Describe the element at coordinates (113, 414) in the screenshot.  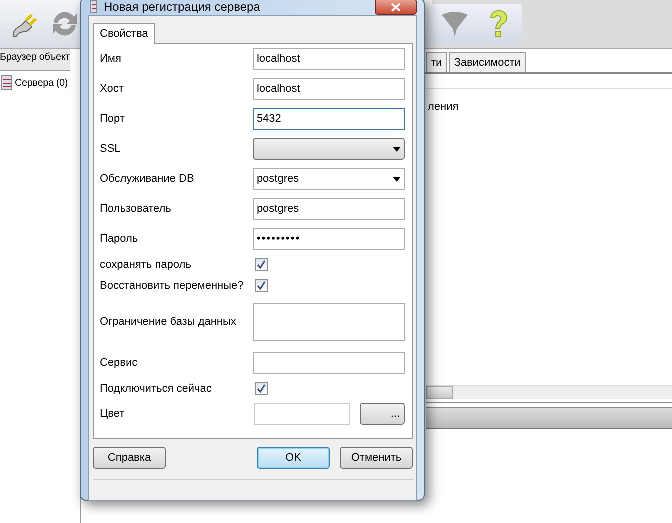
I see `field-label: Цвет` at that location.